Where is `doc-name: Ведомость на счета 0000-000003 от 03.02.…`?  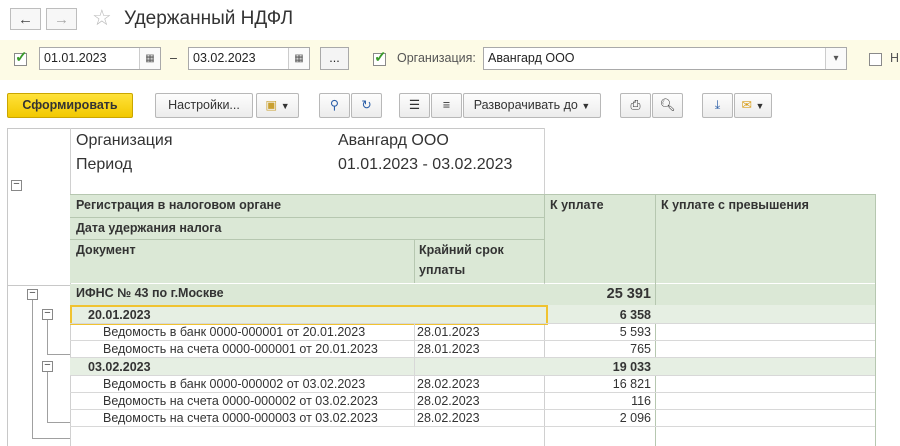 doc-name: Ведомость на счета 0000-000003 от 03.02.… is located at coordinates (240, 418).